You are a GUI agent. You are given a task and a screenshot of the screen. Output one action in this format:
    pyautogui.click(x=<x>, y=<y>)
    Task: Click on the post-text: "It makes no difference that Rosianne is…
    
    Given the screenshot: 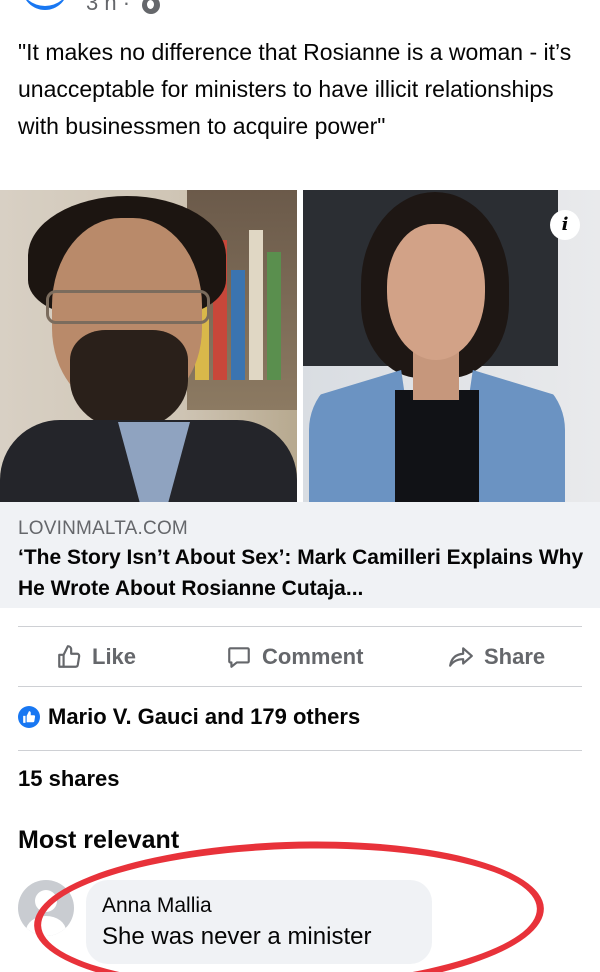 What is the action you would take?
    pyautogui.click(x=295, y=89)
    